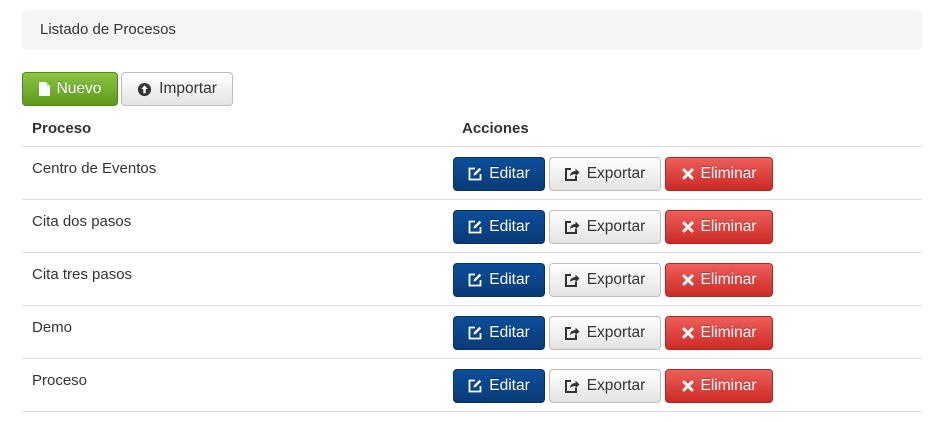 Image resolution: width=931 pixels, height=422 pixels. I want to click on process-name: Proceso, so click(237, 385).